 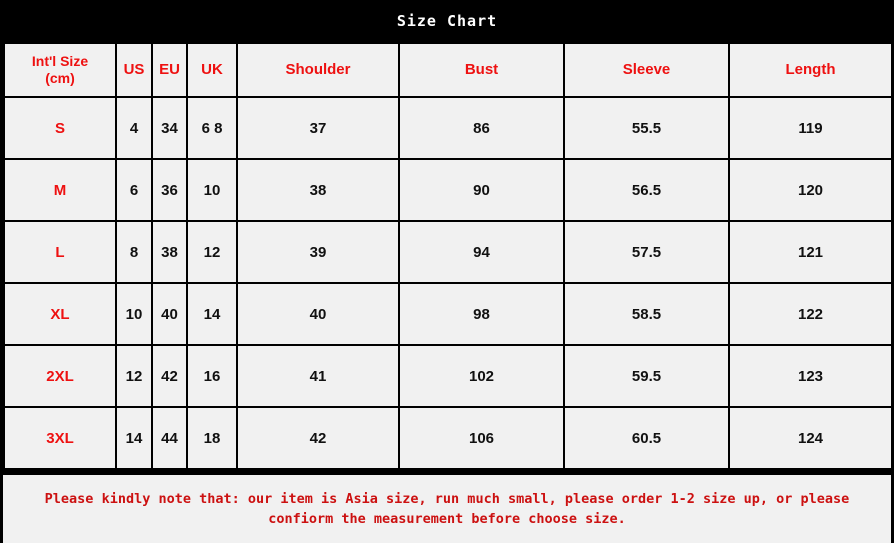 I want to click on cell-sleeve: 59.5, so click(x=646, y=376).